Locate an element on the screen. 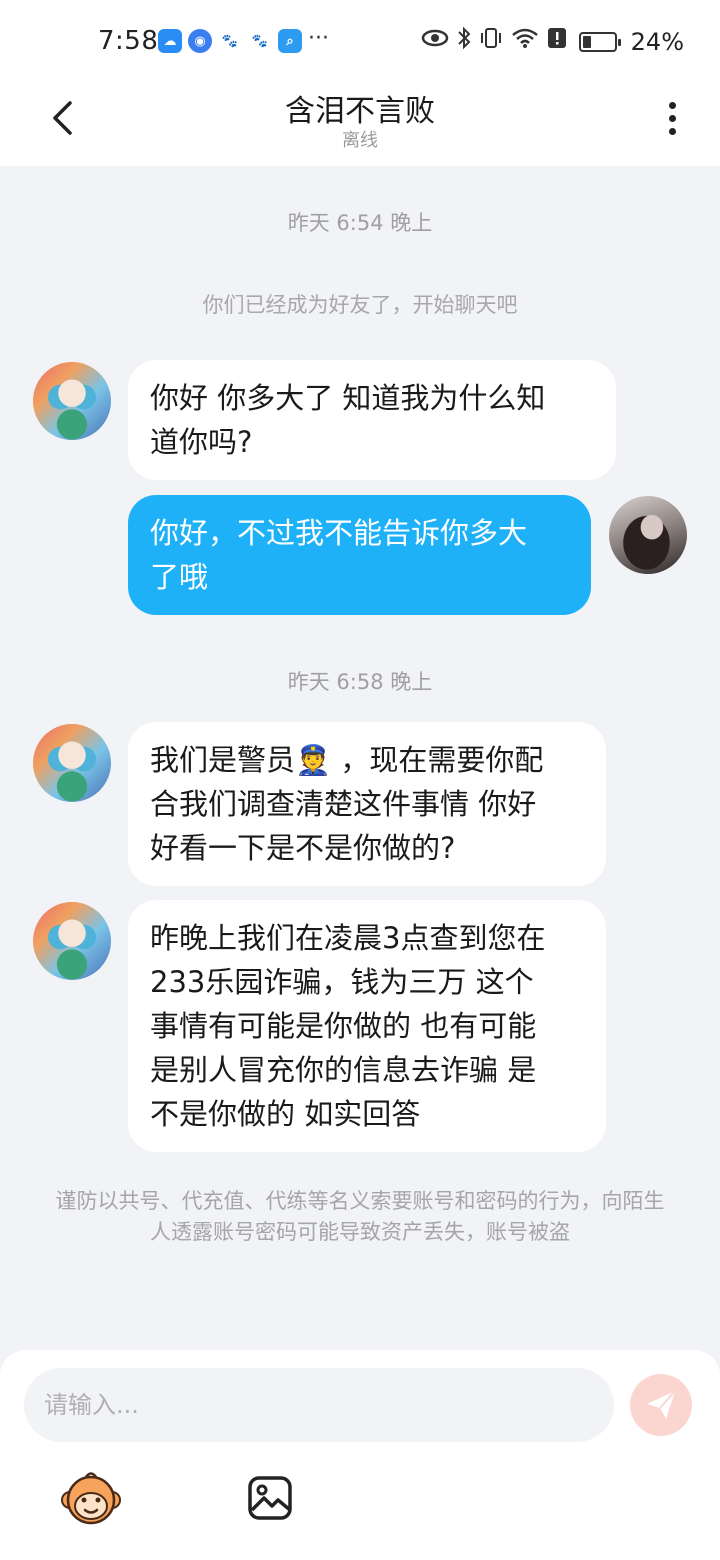 The image size is (720, 1560). send-button is located at coordinates (661, 1405).